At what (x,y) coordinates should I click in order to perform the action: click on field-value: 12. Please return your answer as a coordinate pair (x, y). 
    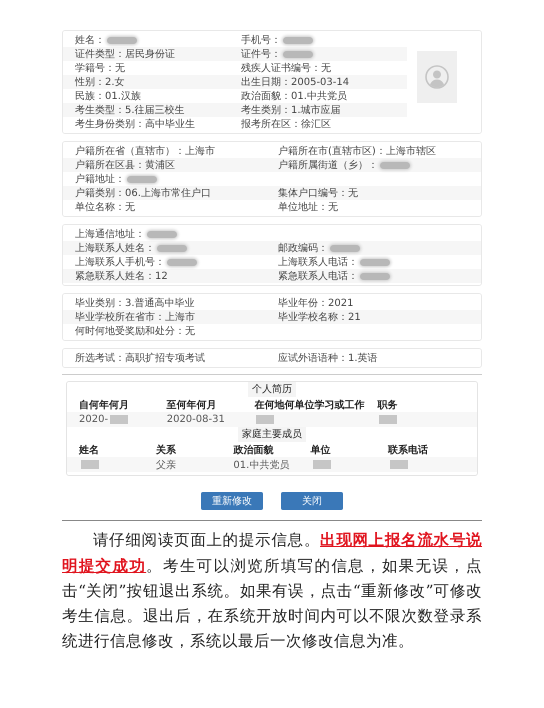
    Looking at the image, I should click on (161, 276).